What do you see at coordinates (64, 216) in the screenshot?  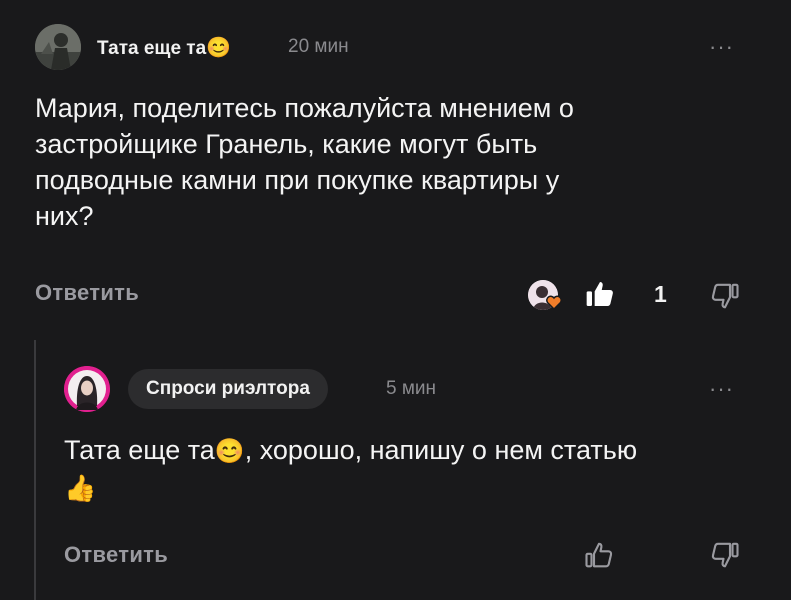 I see `comment-text-line: них?` at bounding box center [64, 216].